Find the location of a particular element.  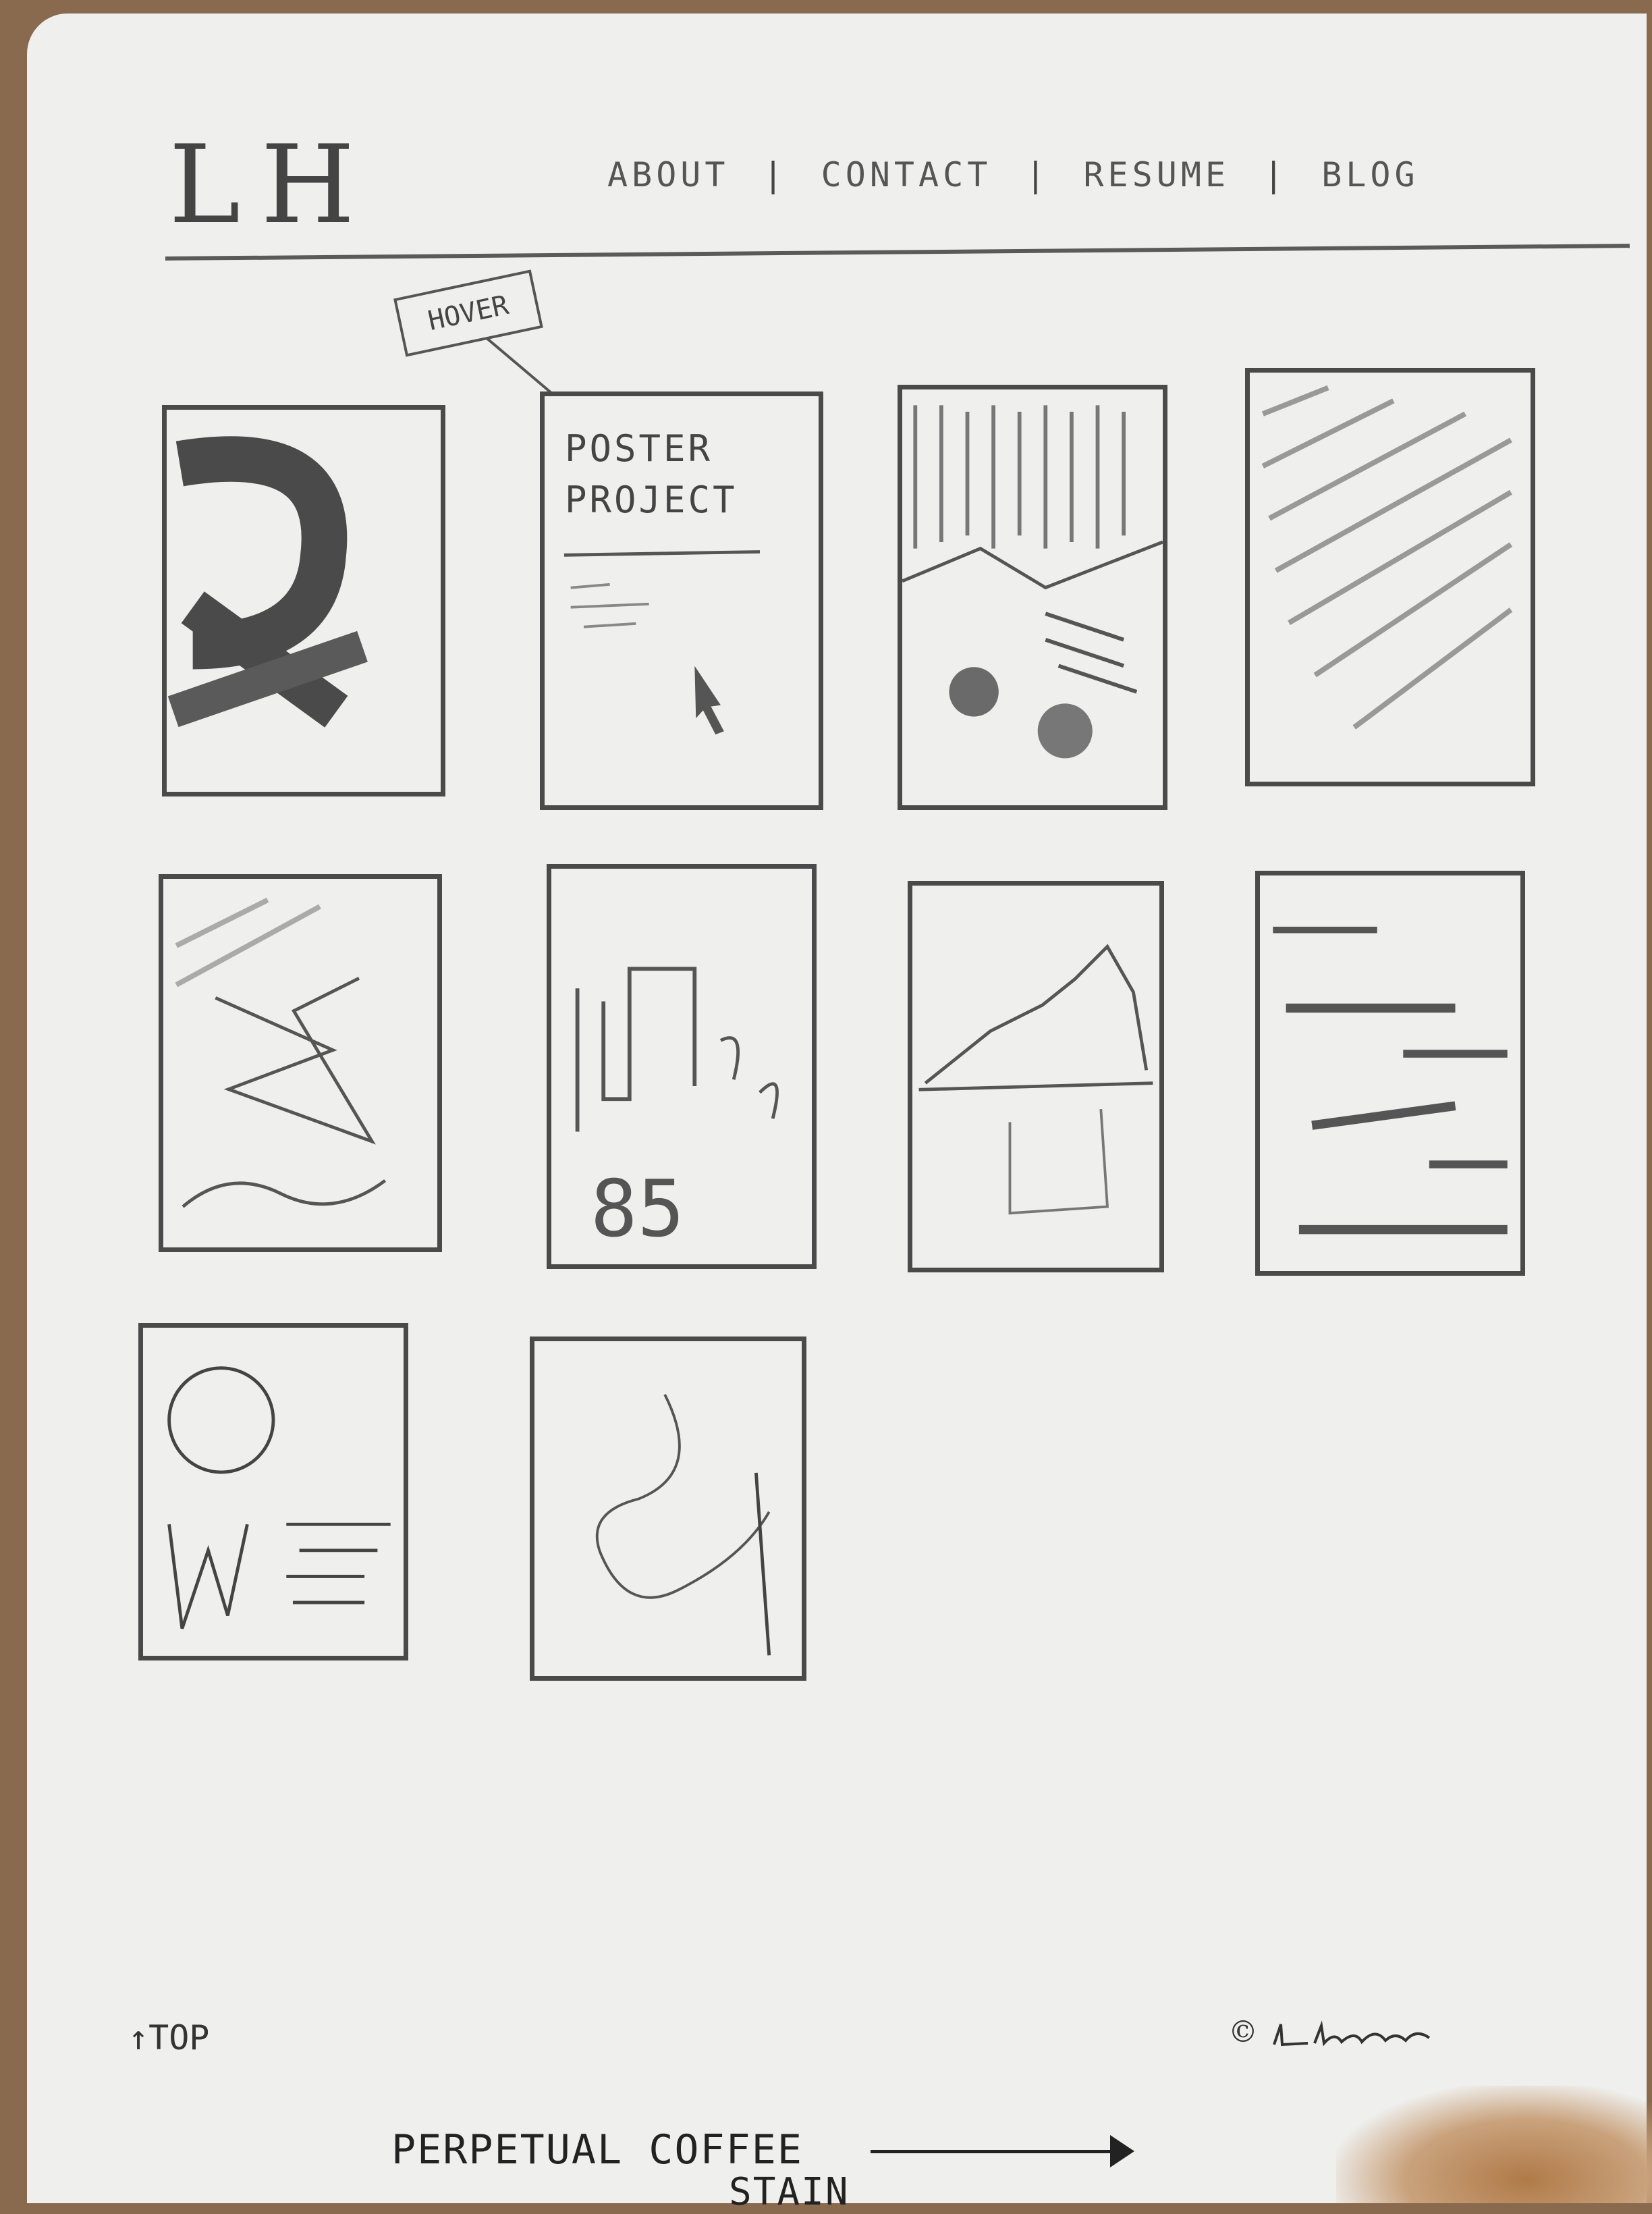

main-nav: ABOUT | CONTACT | RESUME | BLOG is located at coordinates (1013, 174).